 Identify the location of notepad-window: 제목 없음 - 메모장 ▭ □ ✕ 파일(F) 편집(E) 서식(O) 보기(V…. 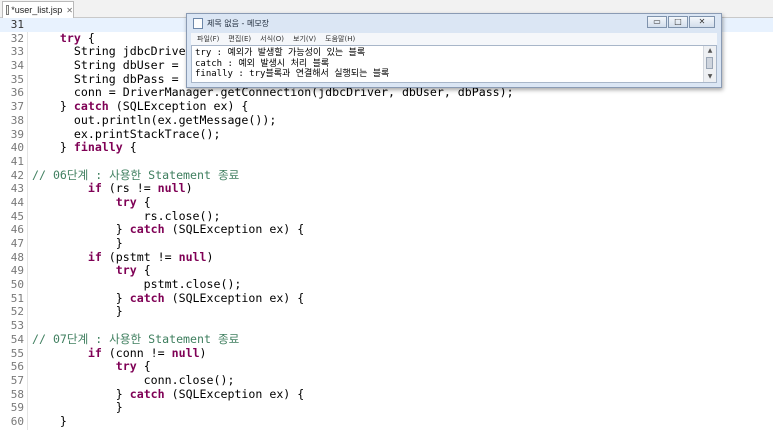
(454, 50).